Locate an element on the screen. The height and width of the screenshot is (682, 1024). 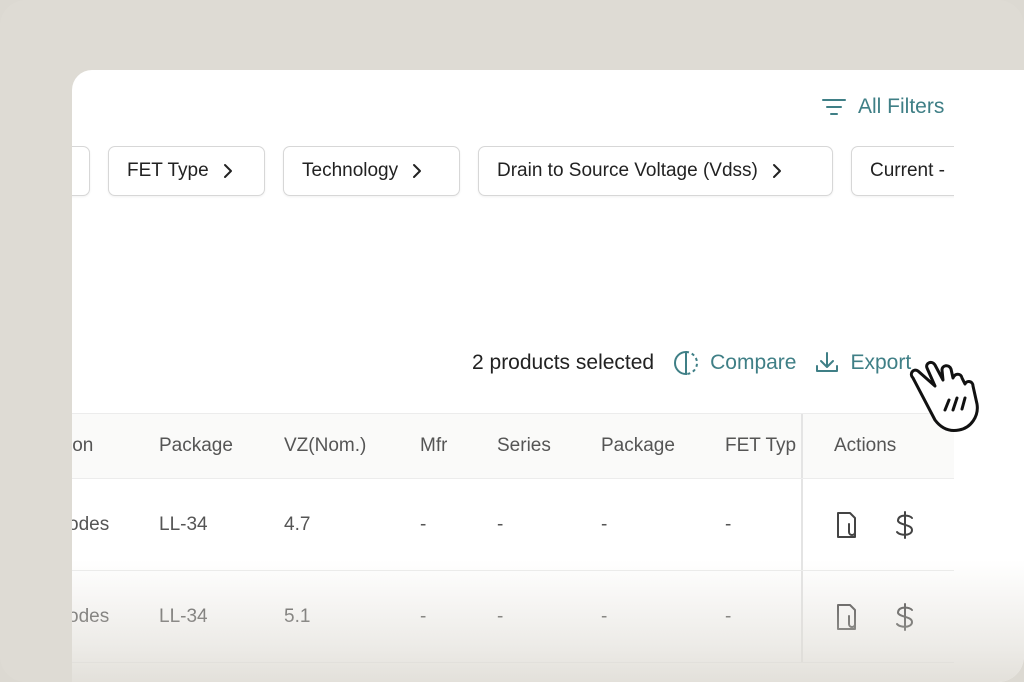
table-row: odes LL-34 5.1 - - - - is located at coordinates (513, 617).